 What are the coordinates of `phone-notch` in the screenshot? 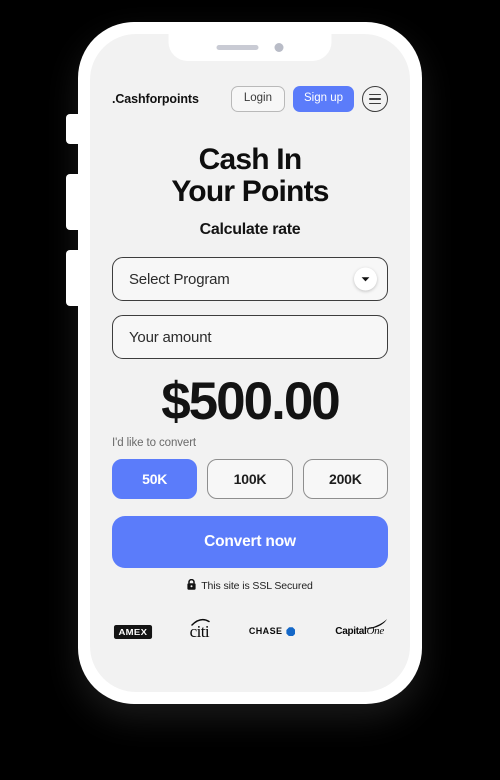 It's located at (250, 47).